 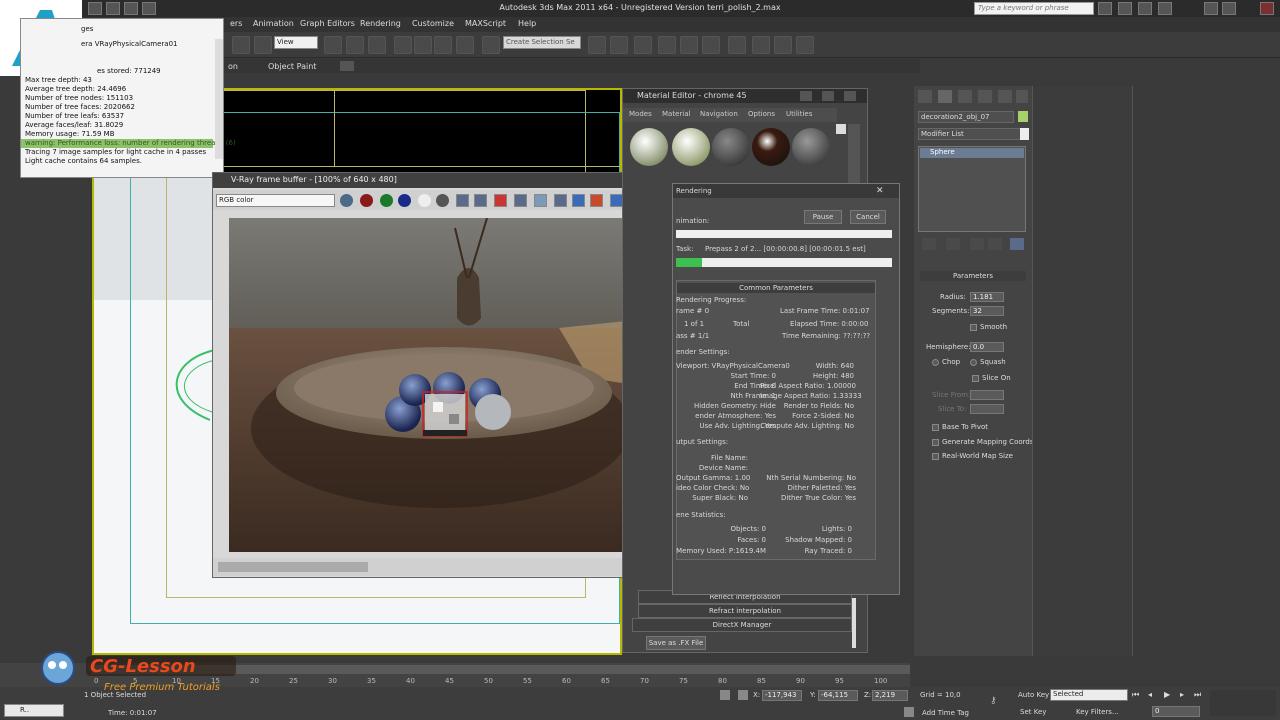 What do you see at coordinates (500, 200) in the screenshot?
I see `clear-icon` at bounding box center [500, 200].